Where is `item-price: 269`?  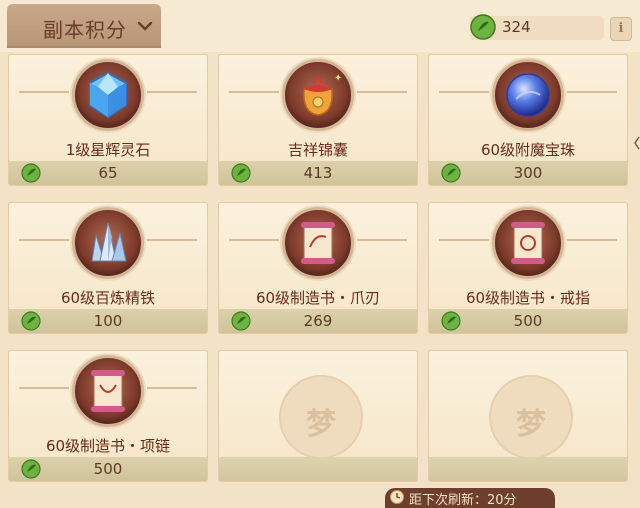
item-price: 269 is located at coordinates (318, 321).